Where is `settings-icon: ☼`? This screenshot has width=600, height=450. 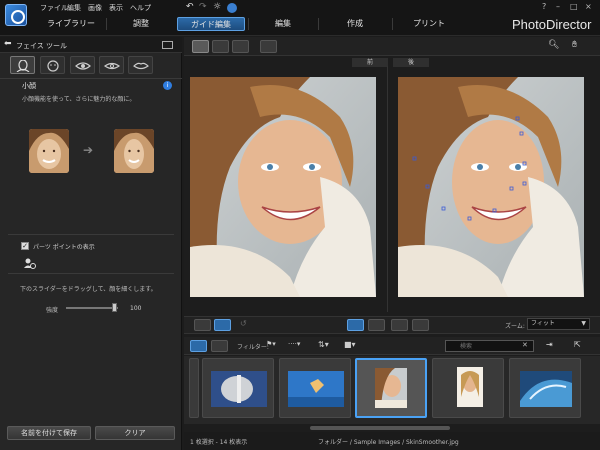 settings-icon: ☼ is located at coordinates (217, 7).